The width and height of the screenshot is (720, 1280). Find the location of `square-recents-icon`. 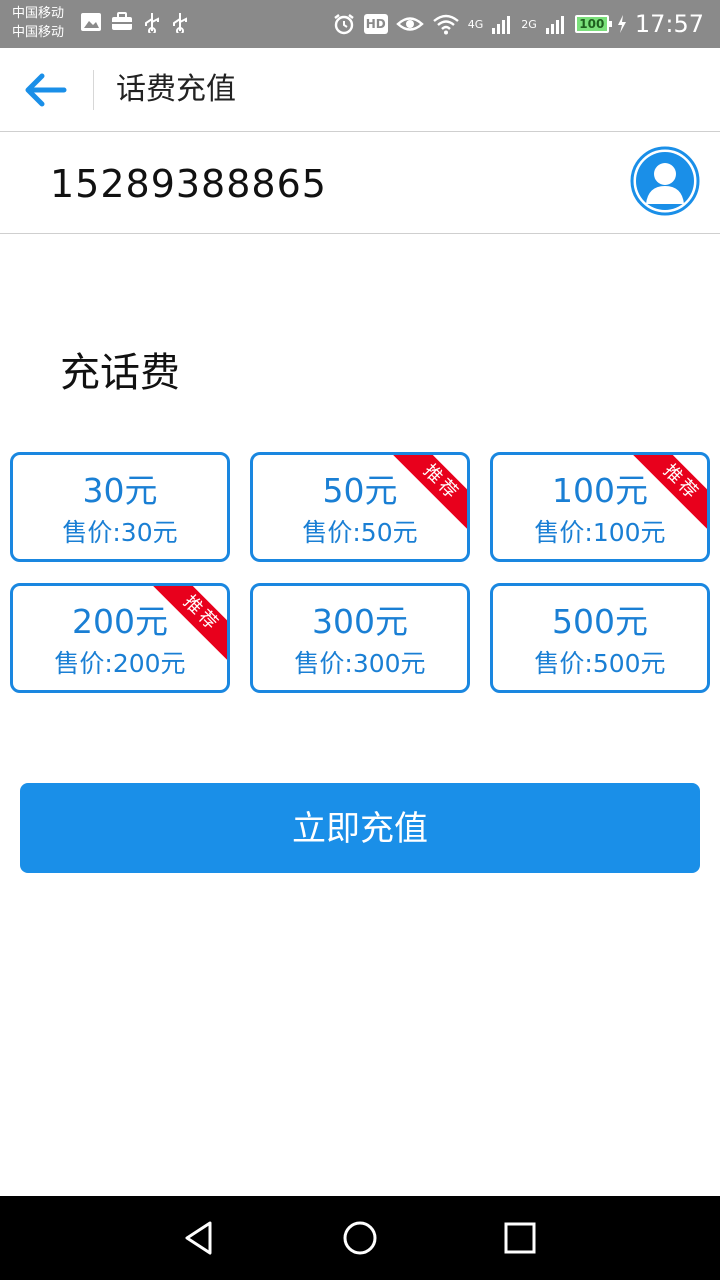

square-recents-icon is located at coordinates (520, 1238).